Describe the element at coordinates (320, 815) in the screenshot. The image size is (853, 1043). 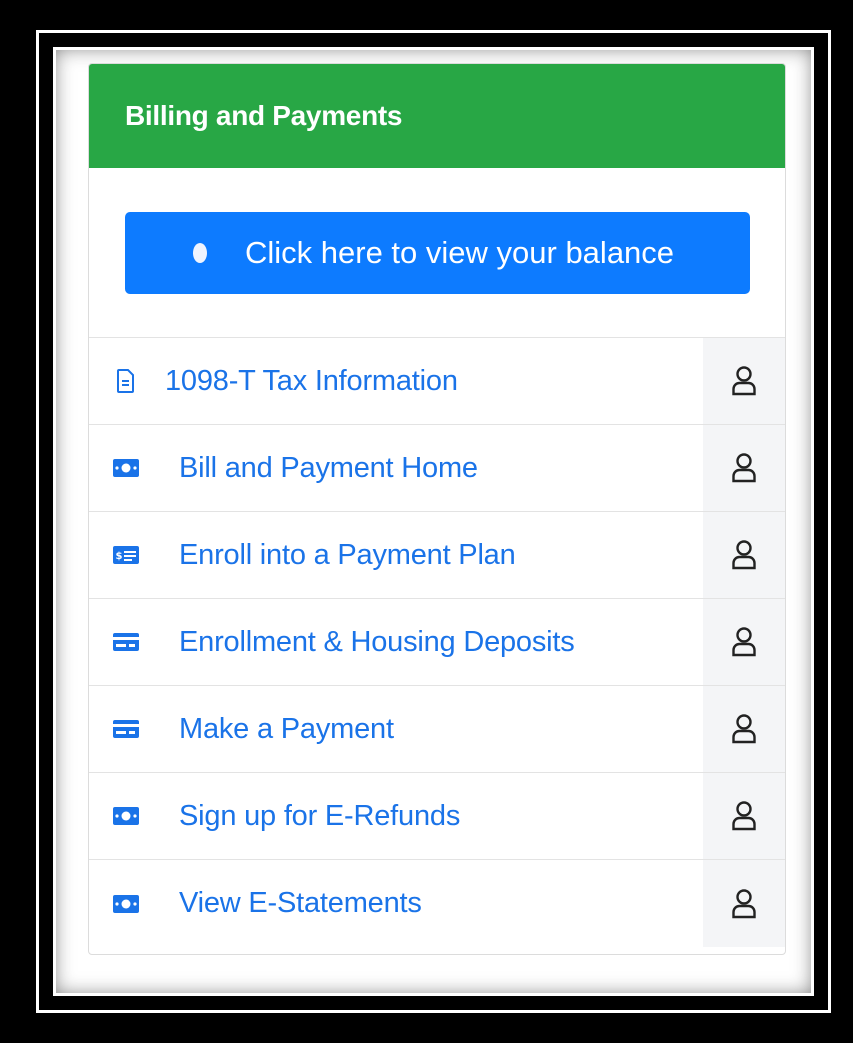
I see `list-item-label: Sign up for E-Refunds` at that location.